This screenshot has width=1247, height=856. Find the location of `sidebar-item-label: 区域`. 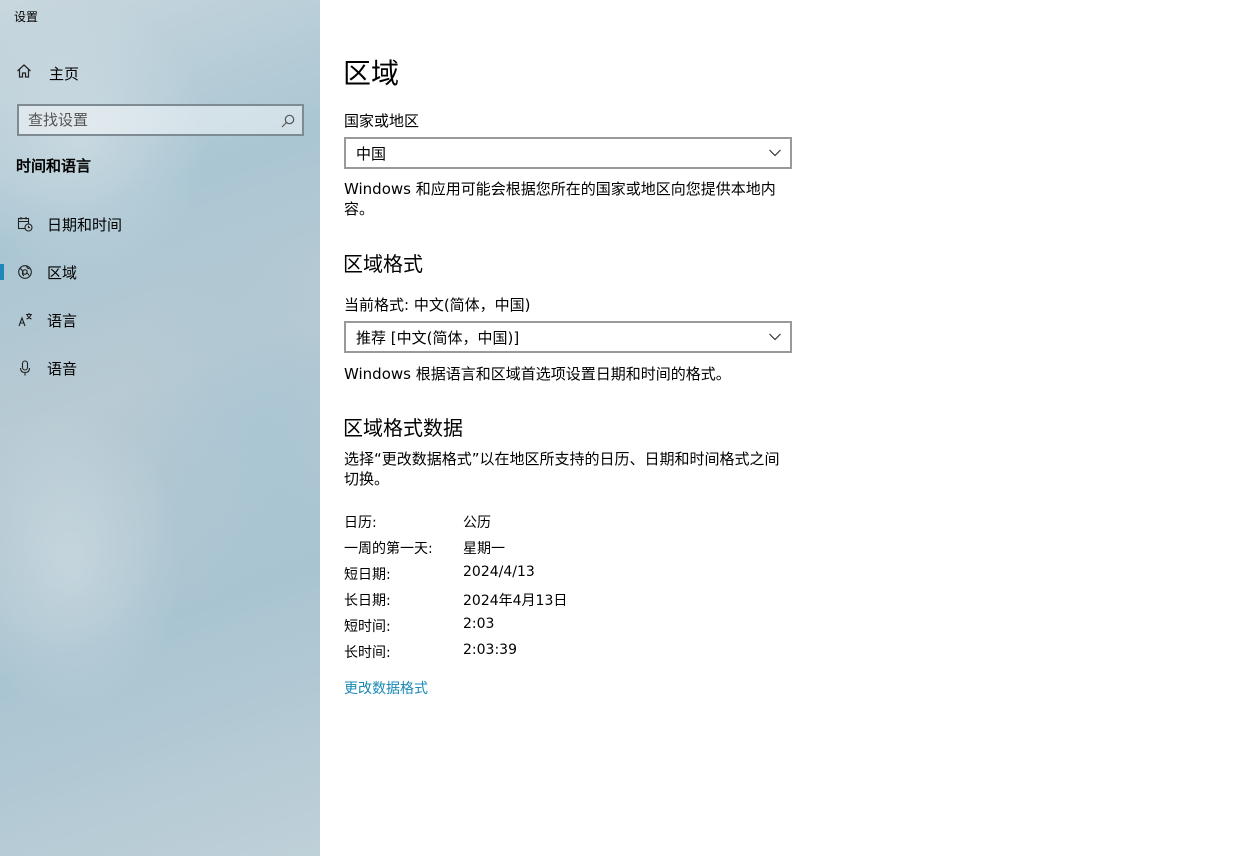

sidebar-item-label: 区域 is located at coordinates (62, 272).